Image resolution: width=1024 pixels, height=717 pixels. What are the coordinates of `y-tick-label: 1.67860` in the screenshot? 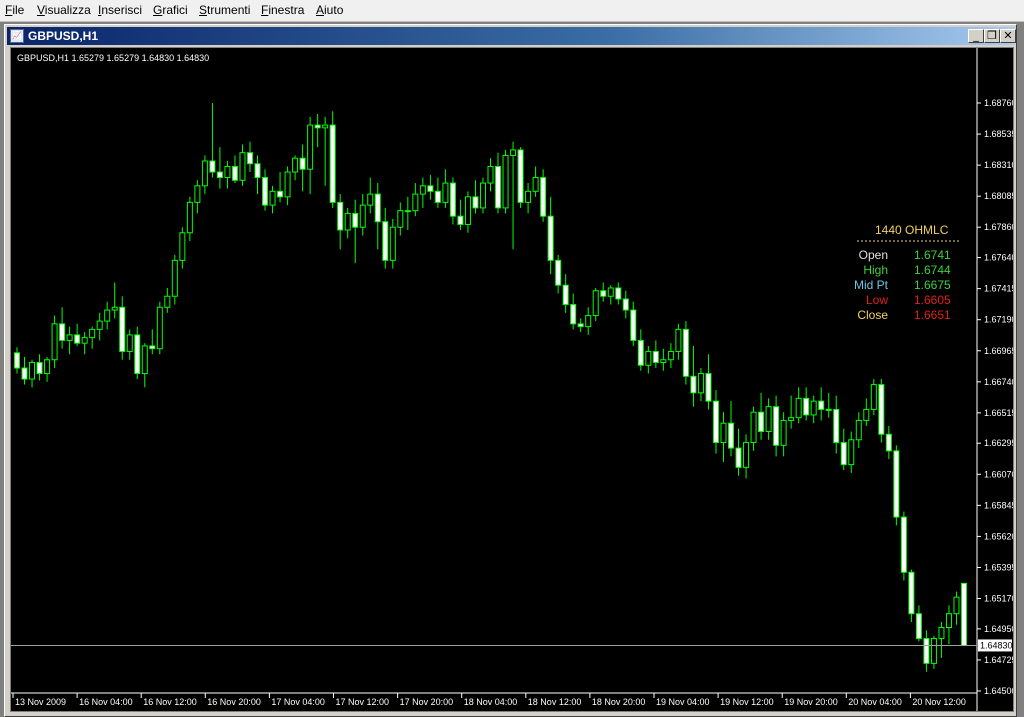 It's located at (998, 227).